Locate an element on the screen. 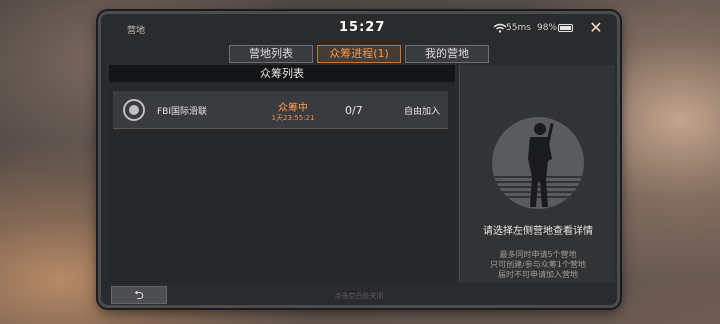 The width and height of the screenshot is (720, 324). select-camp-hint: 请选择左侧营地查看详情 is located at coordinates (538, 231).